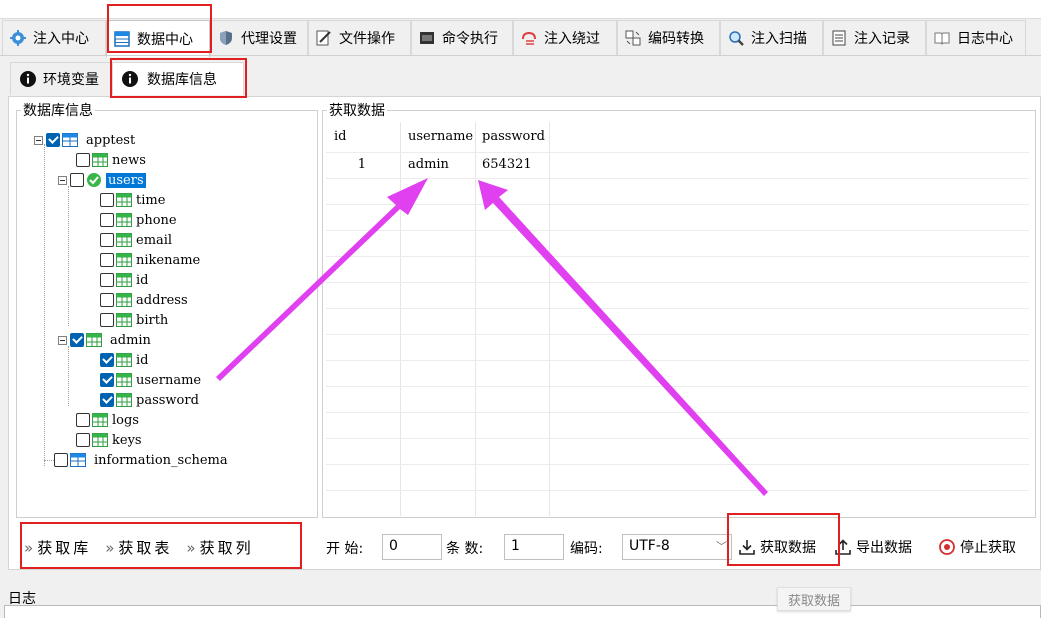 This screenshot has width=1041, height=618. Describe the element at coordinates (440, 136) in the screenshot. I see `column-header-username: username` at that location.